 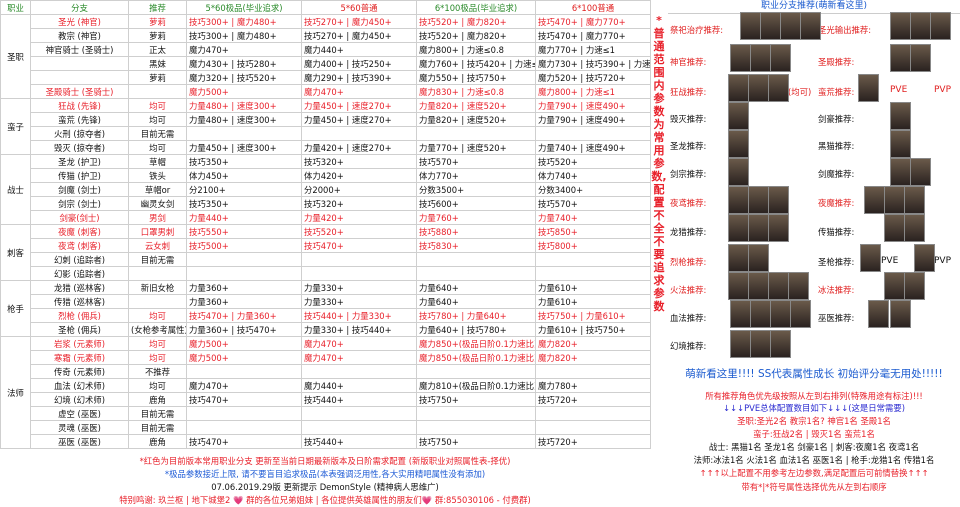 I want to click on stat-cell: 技巧470+, so click(x=359, y=245).